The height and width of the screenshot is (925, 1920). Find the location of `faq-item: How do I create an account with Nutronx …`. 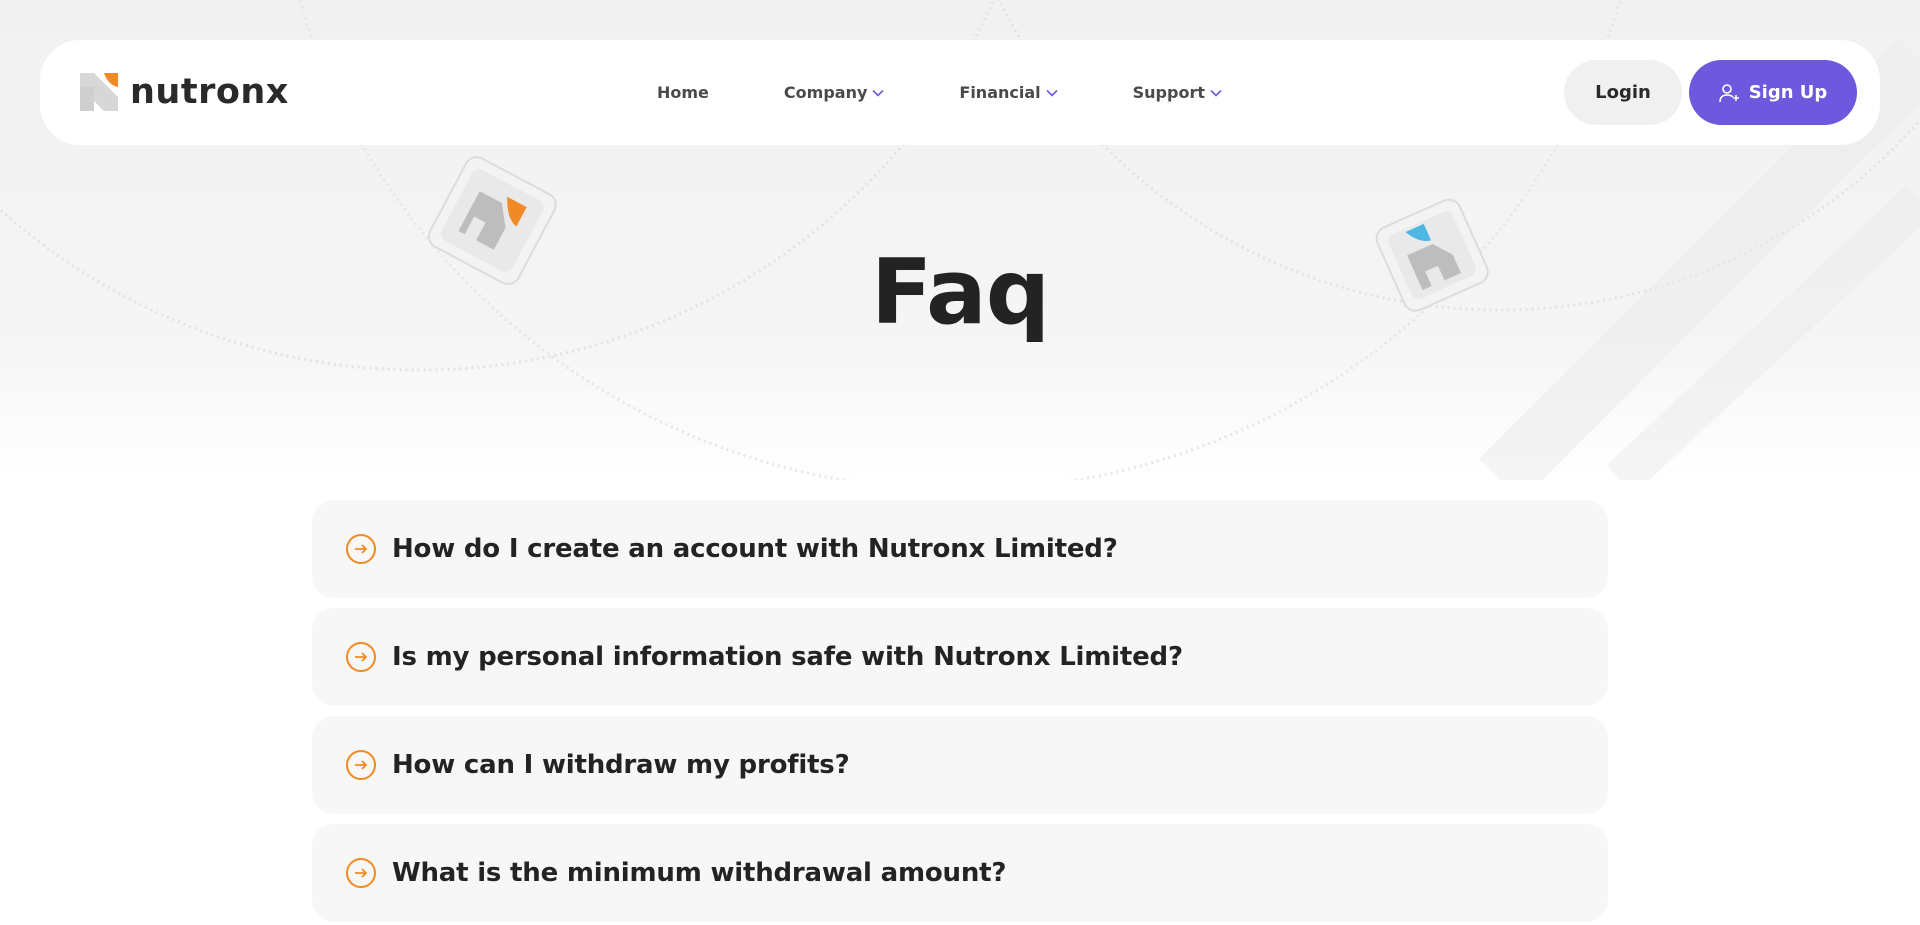

faq-item: How do I create an account with Nutronx … is located at coordinates (960, 549).